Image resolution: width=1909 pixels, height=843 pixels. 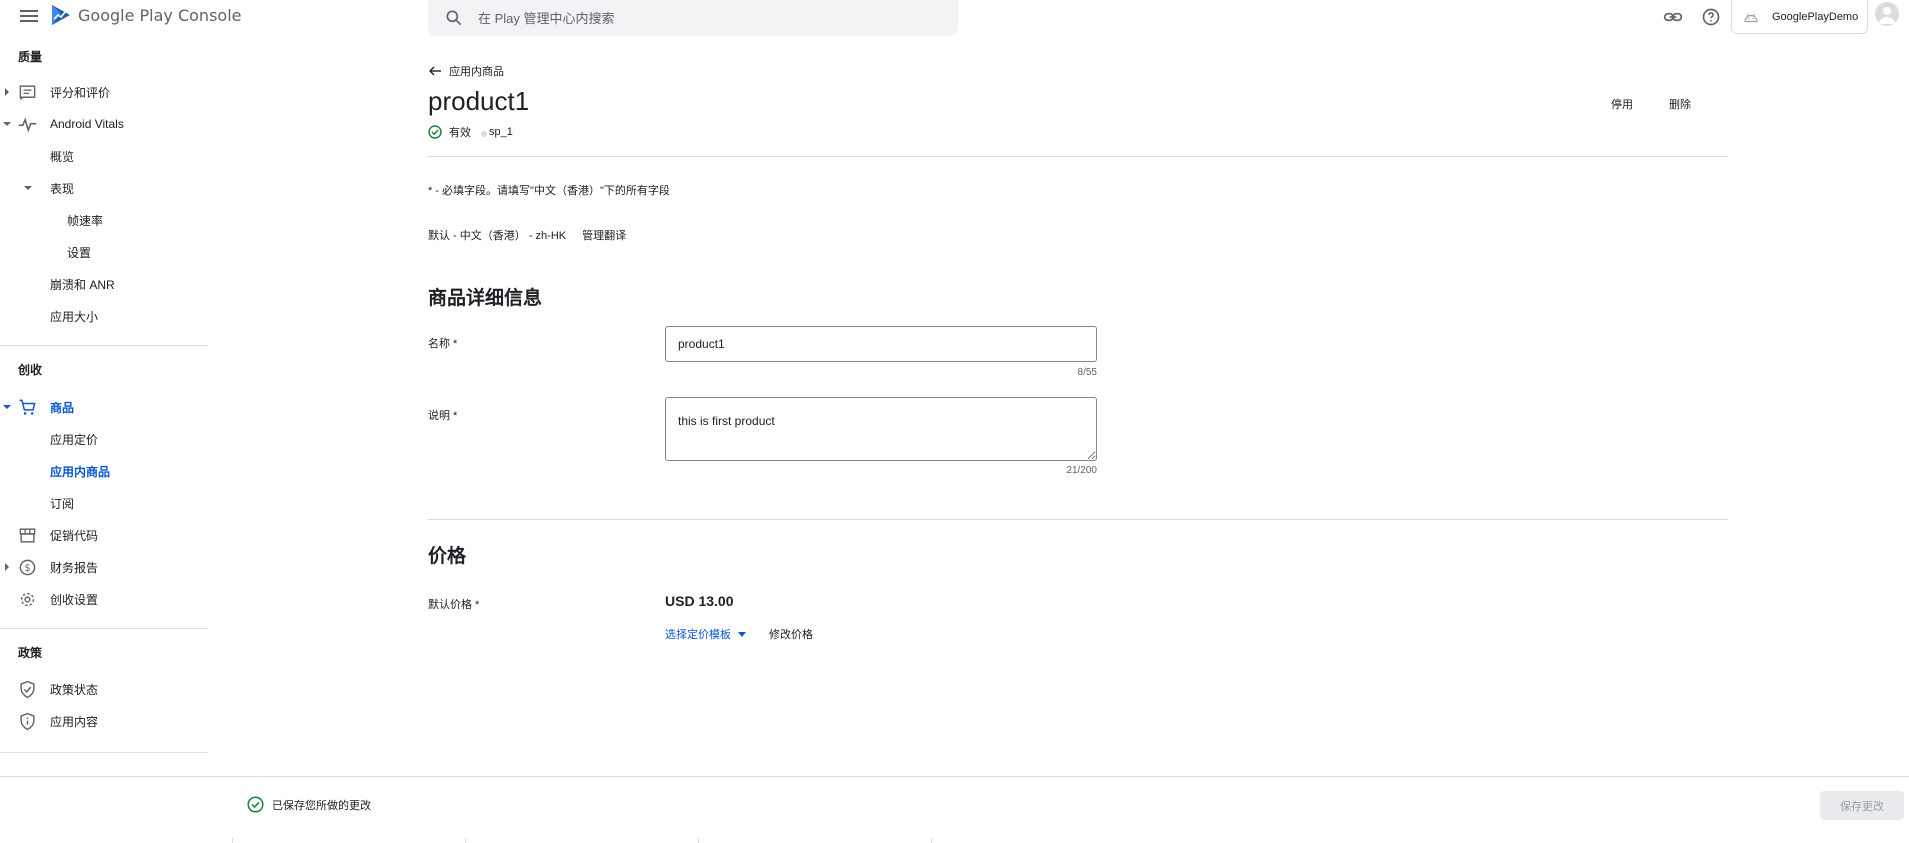 I want to click on language-row: 默认 - 中文（香港） - zh-HK 管理翻译, so click(x=527, y=235).